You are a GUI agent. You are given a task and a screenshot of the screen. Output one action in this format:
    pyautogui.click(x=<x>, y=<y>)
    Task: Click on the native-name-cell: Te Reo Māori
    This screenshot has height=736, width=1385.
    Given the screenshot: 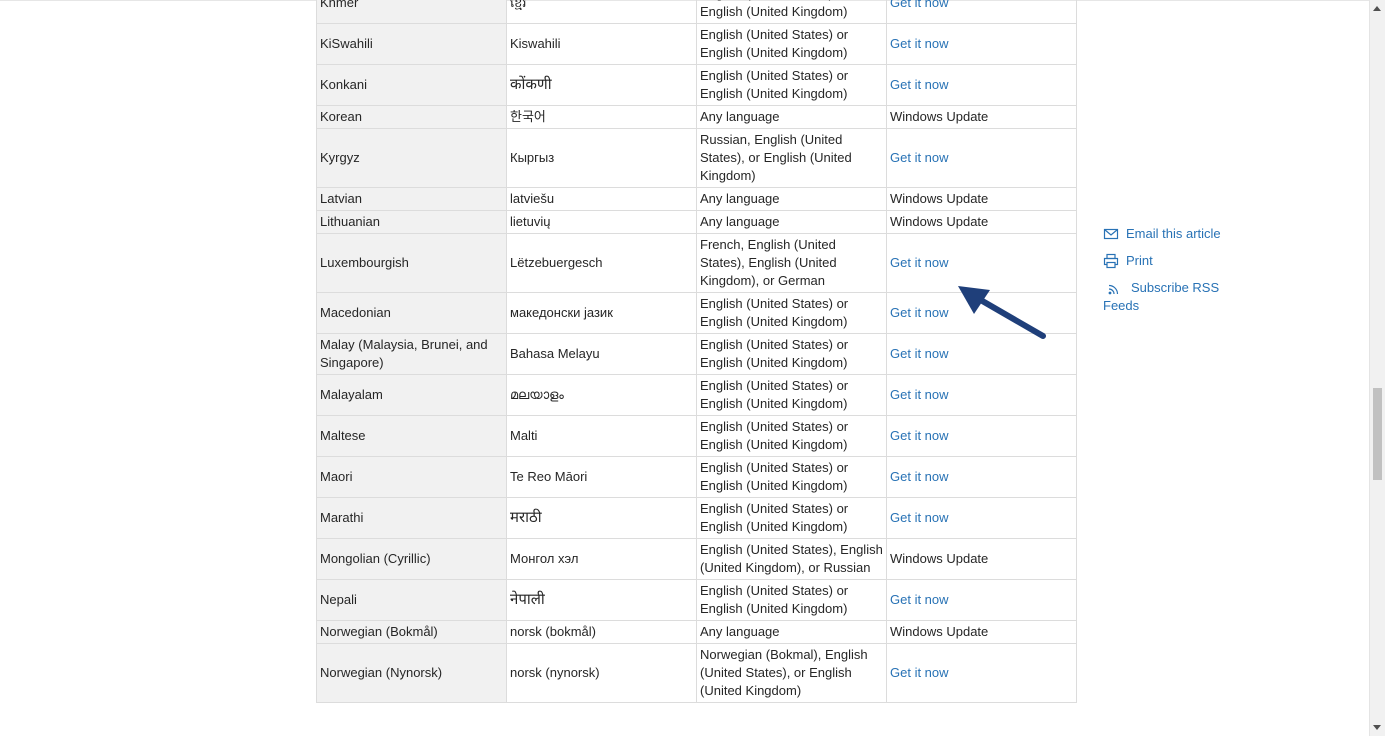 What is the action you would take?
    pyautogui.click(x=601, y=477)
    